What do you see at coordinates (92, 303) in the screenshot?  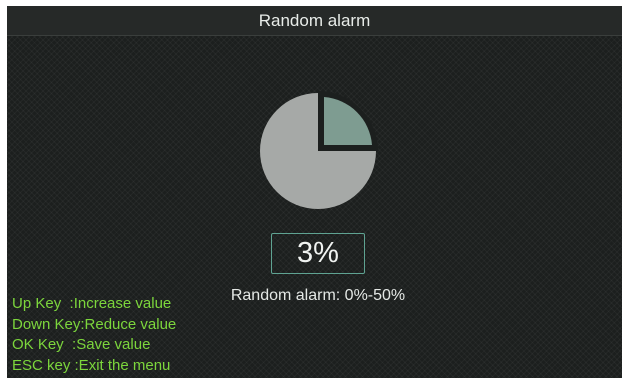 I see `help-up-key: Up Key :Increase value` at bounding box center [92, 303].